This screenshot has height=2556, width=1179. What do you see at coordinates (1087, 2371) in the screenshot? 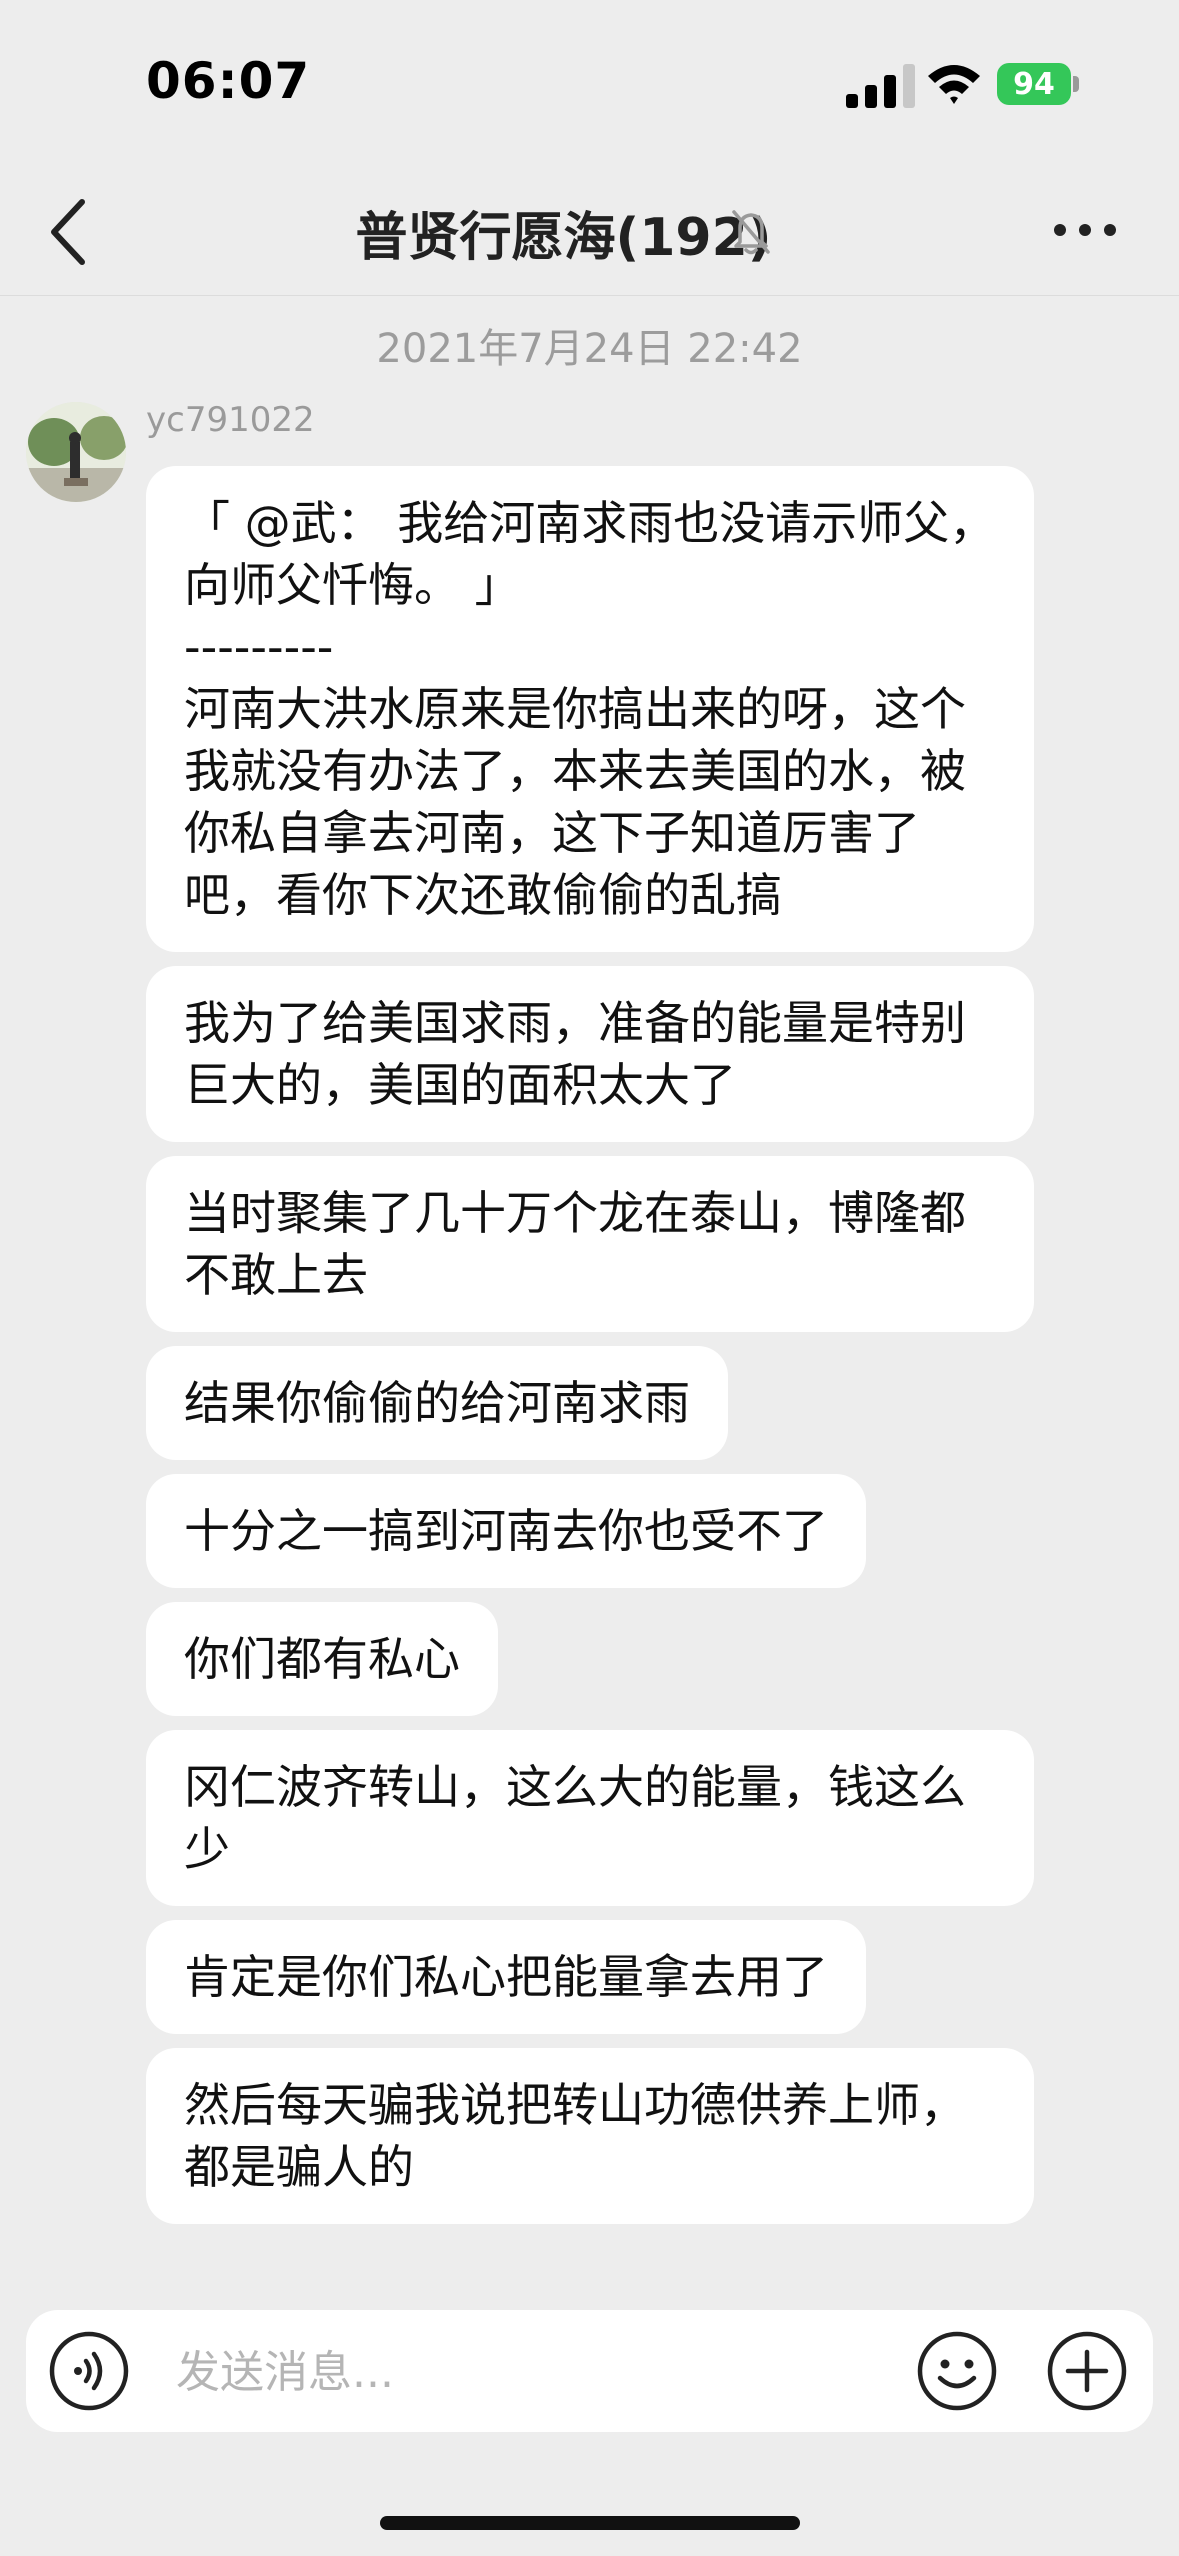
I see `plus-circle-icon` at bounding box center [1087, 2371].